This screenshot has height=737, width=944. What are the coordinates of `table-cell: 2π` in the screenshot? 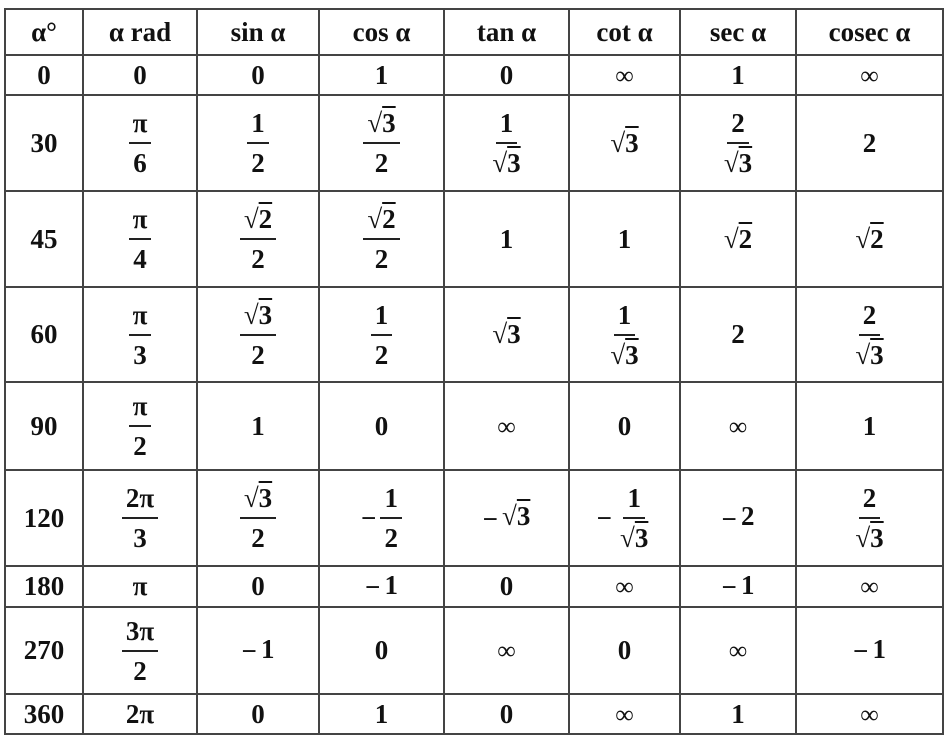 It's located at (140, 714).